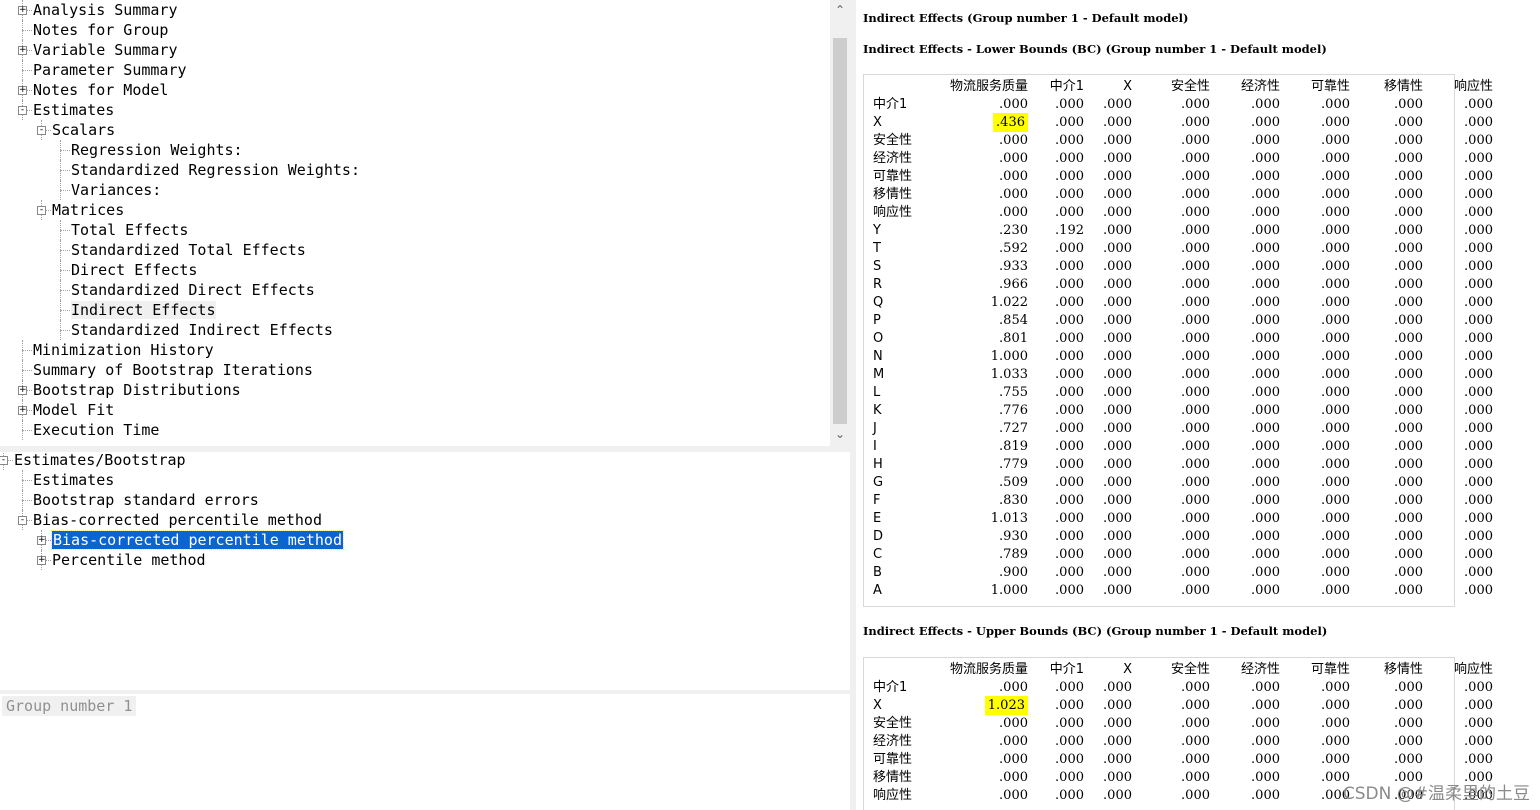 Image resolution: width=1540 pixels, height=810 pixels. What do you see at coordinates (982, 573) in the screenshot?
I see `table-cell: .900` at bounding box center [982, 573].